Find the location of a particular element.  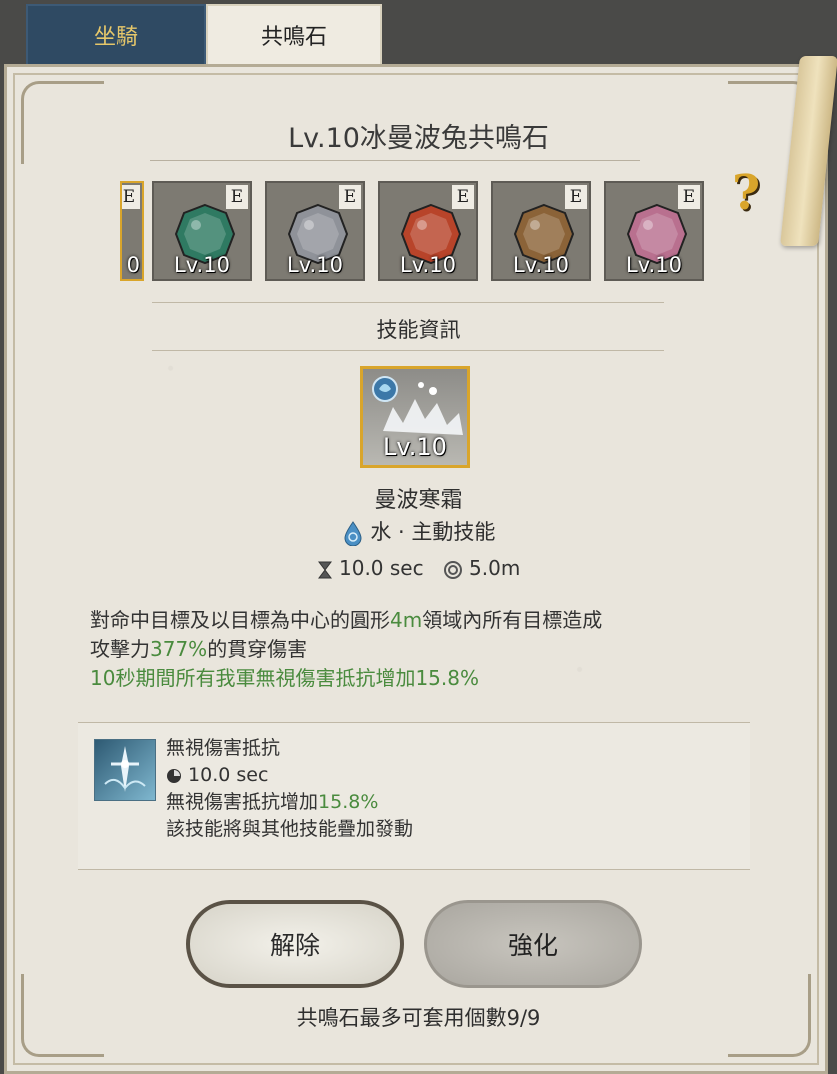

buff-note: 該技能將與其他技能疊加發動 is located at coordinates (290, 829).